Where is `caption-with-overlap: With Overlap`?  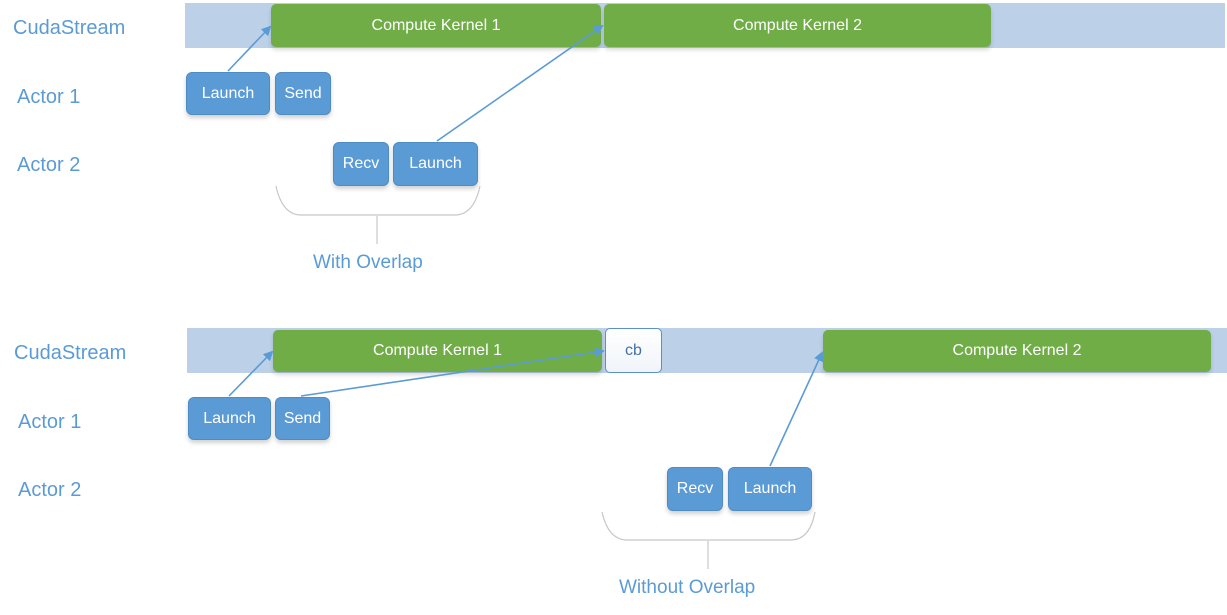 caption-with-overlap: With Overlap is located at coordinates (368, 262).